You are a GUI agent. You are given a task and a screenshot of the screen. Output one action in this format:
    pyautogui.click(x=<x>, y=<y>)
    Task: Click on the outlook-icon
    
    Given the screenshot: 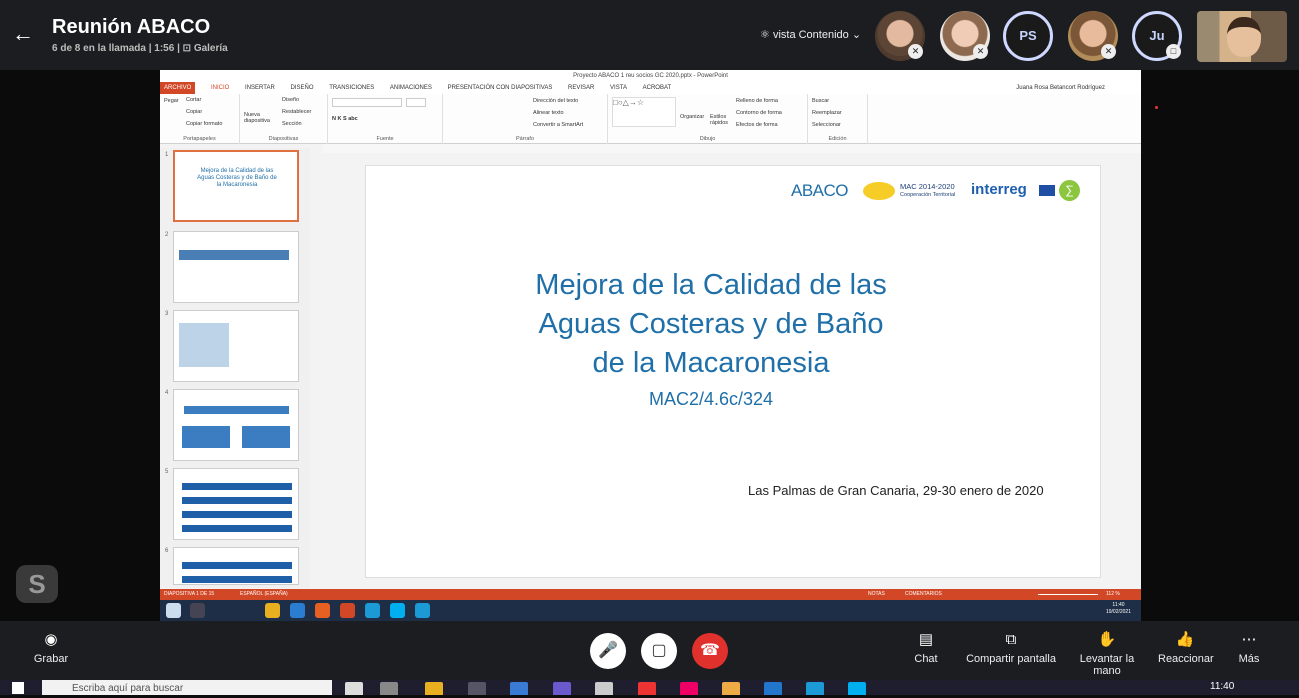 What is the action you would take?
    pyautogui.click(x=773, y=688)
    